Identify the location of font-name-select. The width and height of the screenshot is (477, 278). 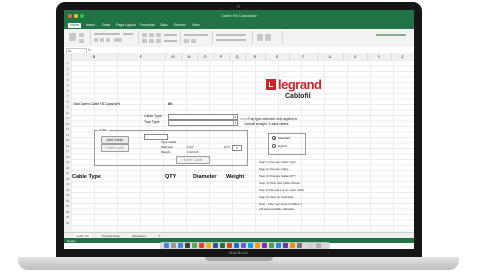
(107, 34).